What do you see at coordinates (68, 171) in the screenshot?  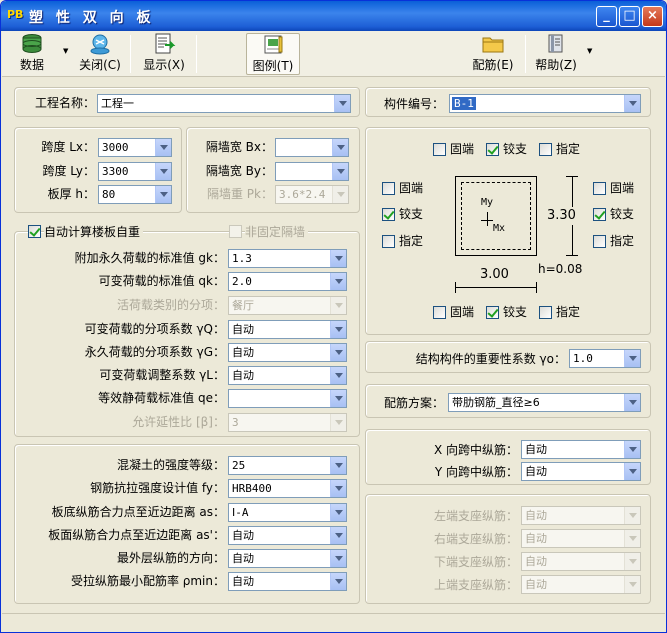 I see `span-ly-label: 跨度 Ly：` at bounding box center [68, 171].